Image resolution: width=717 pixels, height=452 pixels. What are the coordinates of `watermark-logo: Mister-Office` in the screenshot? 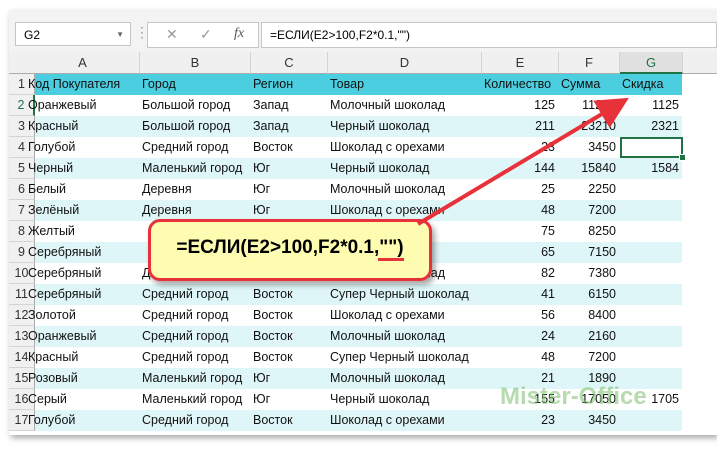 It's located at (573, 396).